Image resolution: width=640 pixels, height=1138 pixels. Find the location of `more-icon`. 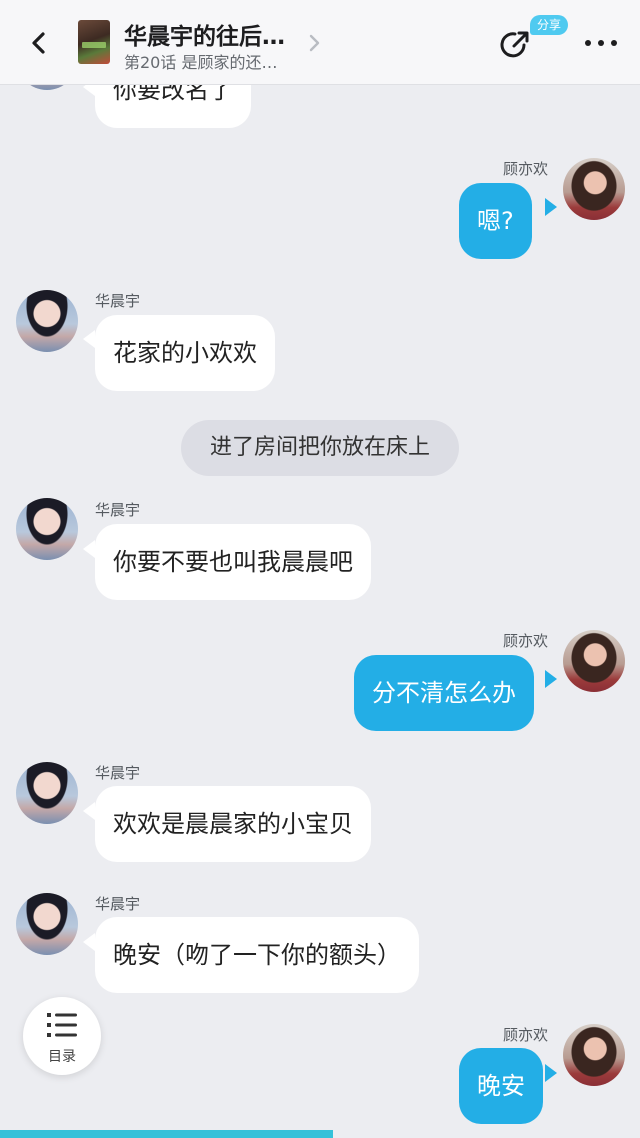

more-icon is located at coordinates (601, 43).